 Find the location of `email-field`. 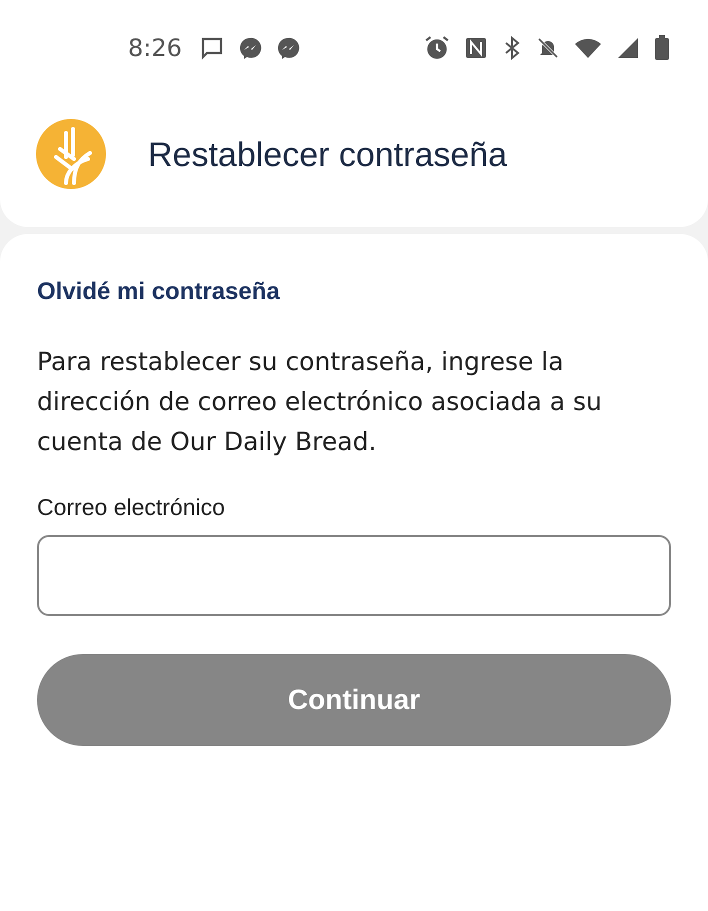

email-field is located at coordinates (354, 575).